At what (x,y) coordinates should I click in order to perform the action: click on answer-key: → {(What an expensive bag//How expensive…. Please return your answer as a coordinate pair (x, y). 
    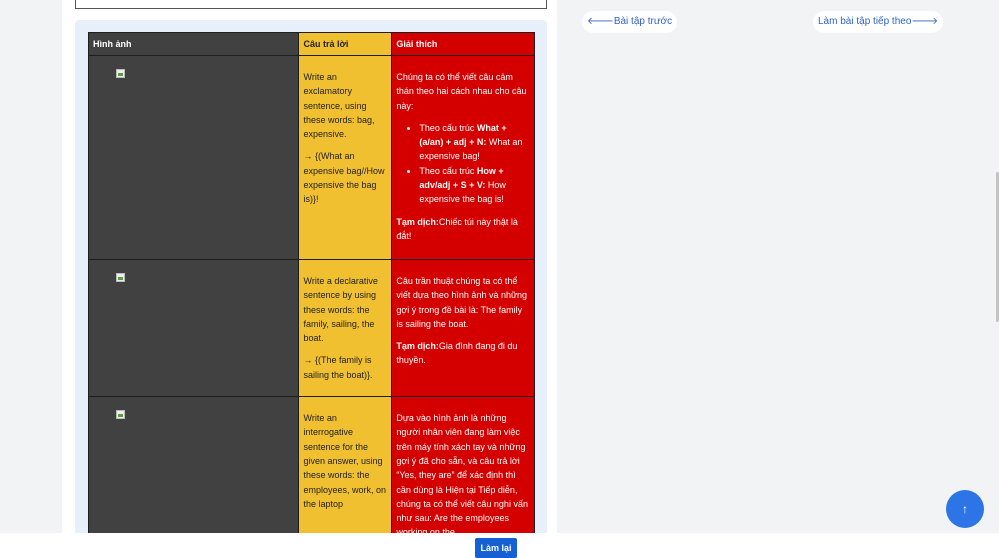
    Looking at the image, I should click on (344, 178).